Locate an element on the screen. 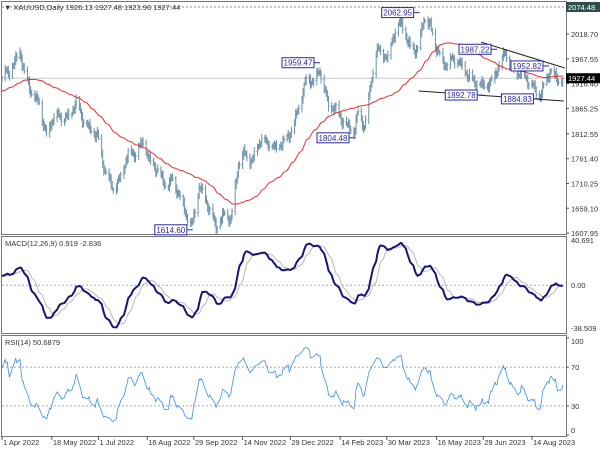  price-label-text: 1987.22 is located at coordinates (475, 49).